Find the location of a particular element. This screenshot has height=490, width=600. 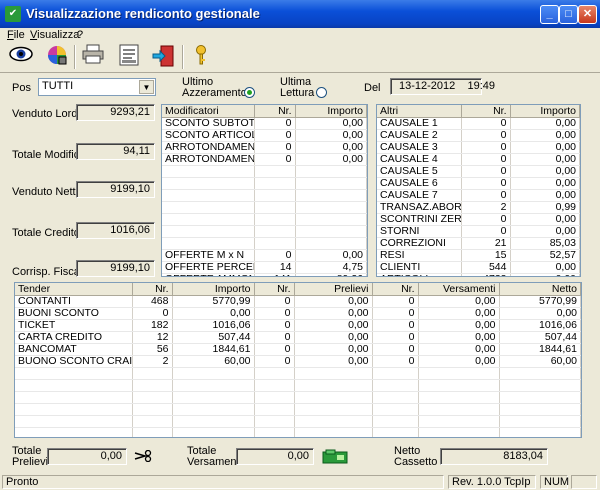

table-row: CAUSALE 1 0 0,00 is located at coordinates (478, 123).